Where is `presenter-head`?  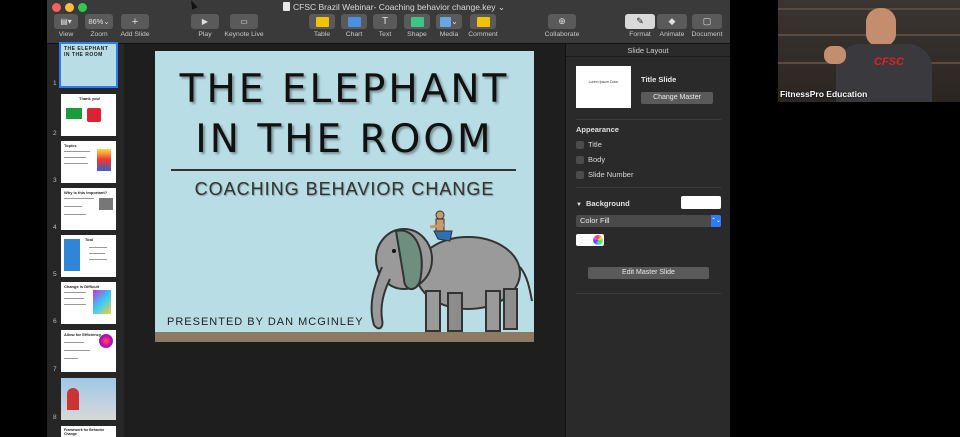 presenter-head is located at coordinates (881, 27).